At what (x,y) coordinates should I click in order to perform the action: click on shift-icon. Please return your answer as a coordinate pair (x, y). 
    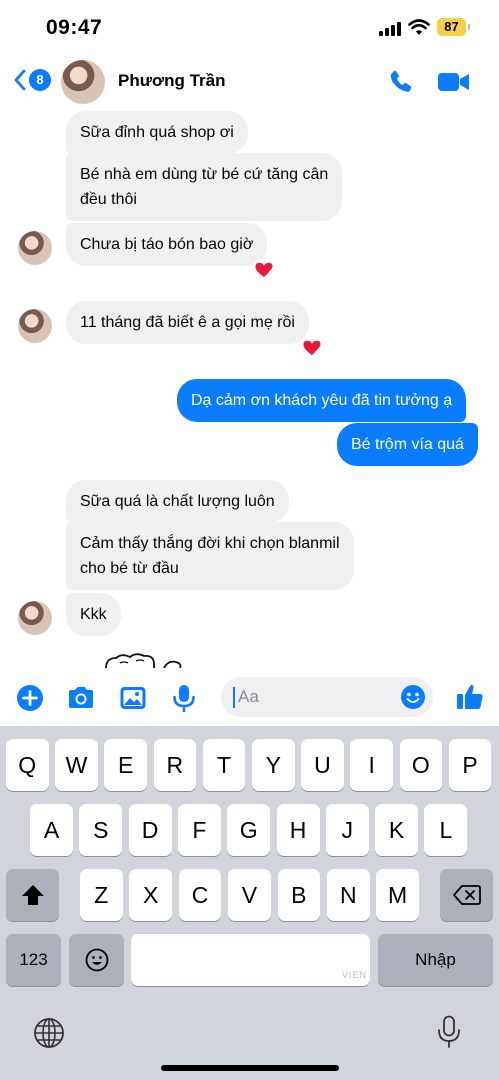
    Looking at the image, I should click on (32, 895).